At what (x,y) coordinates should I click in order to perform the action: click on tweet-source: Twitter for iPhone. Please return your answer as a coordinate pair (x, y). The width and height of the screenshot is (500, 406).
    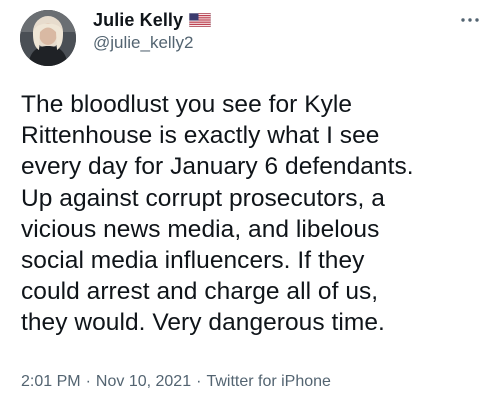
    Looking at the image, I should click on (268, 382).